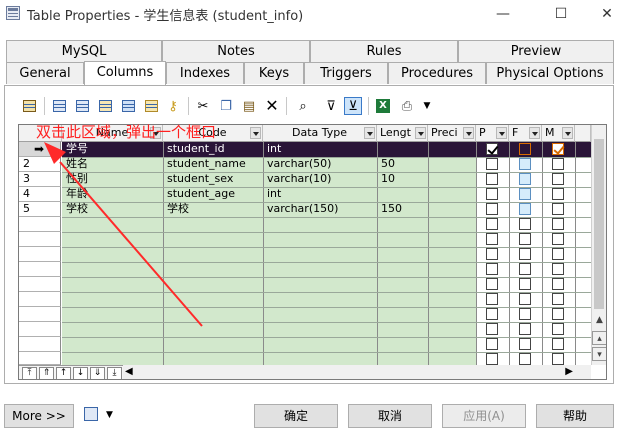 This screenshot has width=618, height=428. Describe the element at coordinates (390, 416) in the screenshot. I see `cancel-button: 取消` at that location.